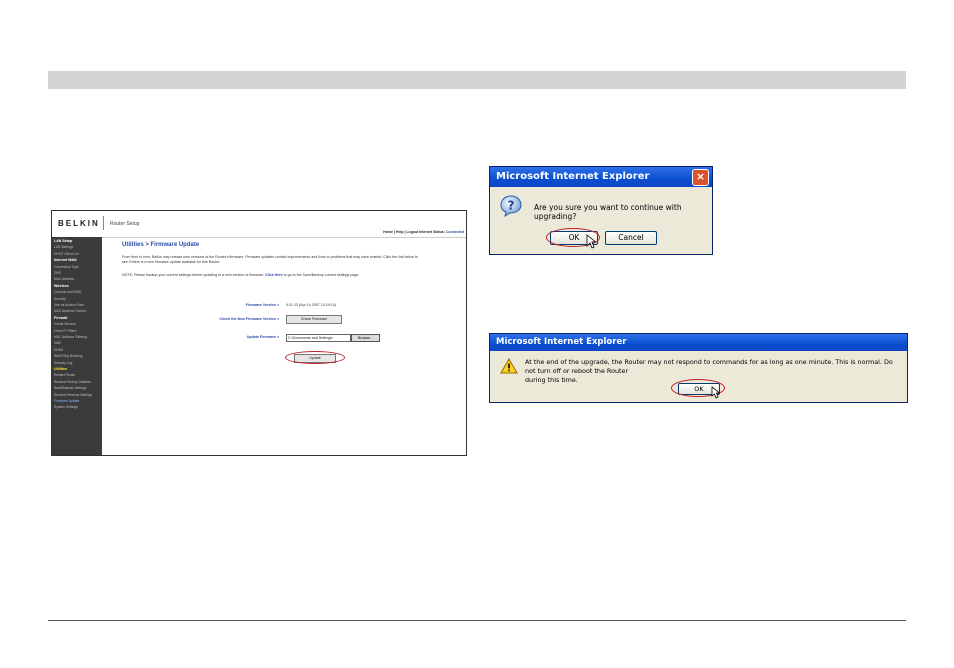 The image size is (954, 668). Describe the element at coordinates (509, 366) in the screenshot. I see `warning-icon` at that location.